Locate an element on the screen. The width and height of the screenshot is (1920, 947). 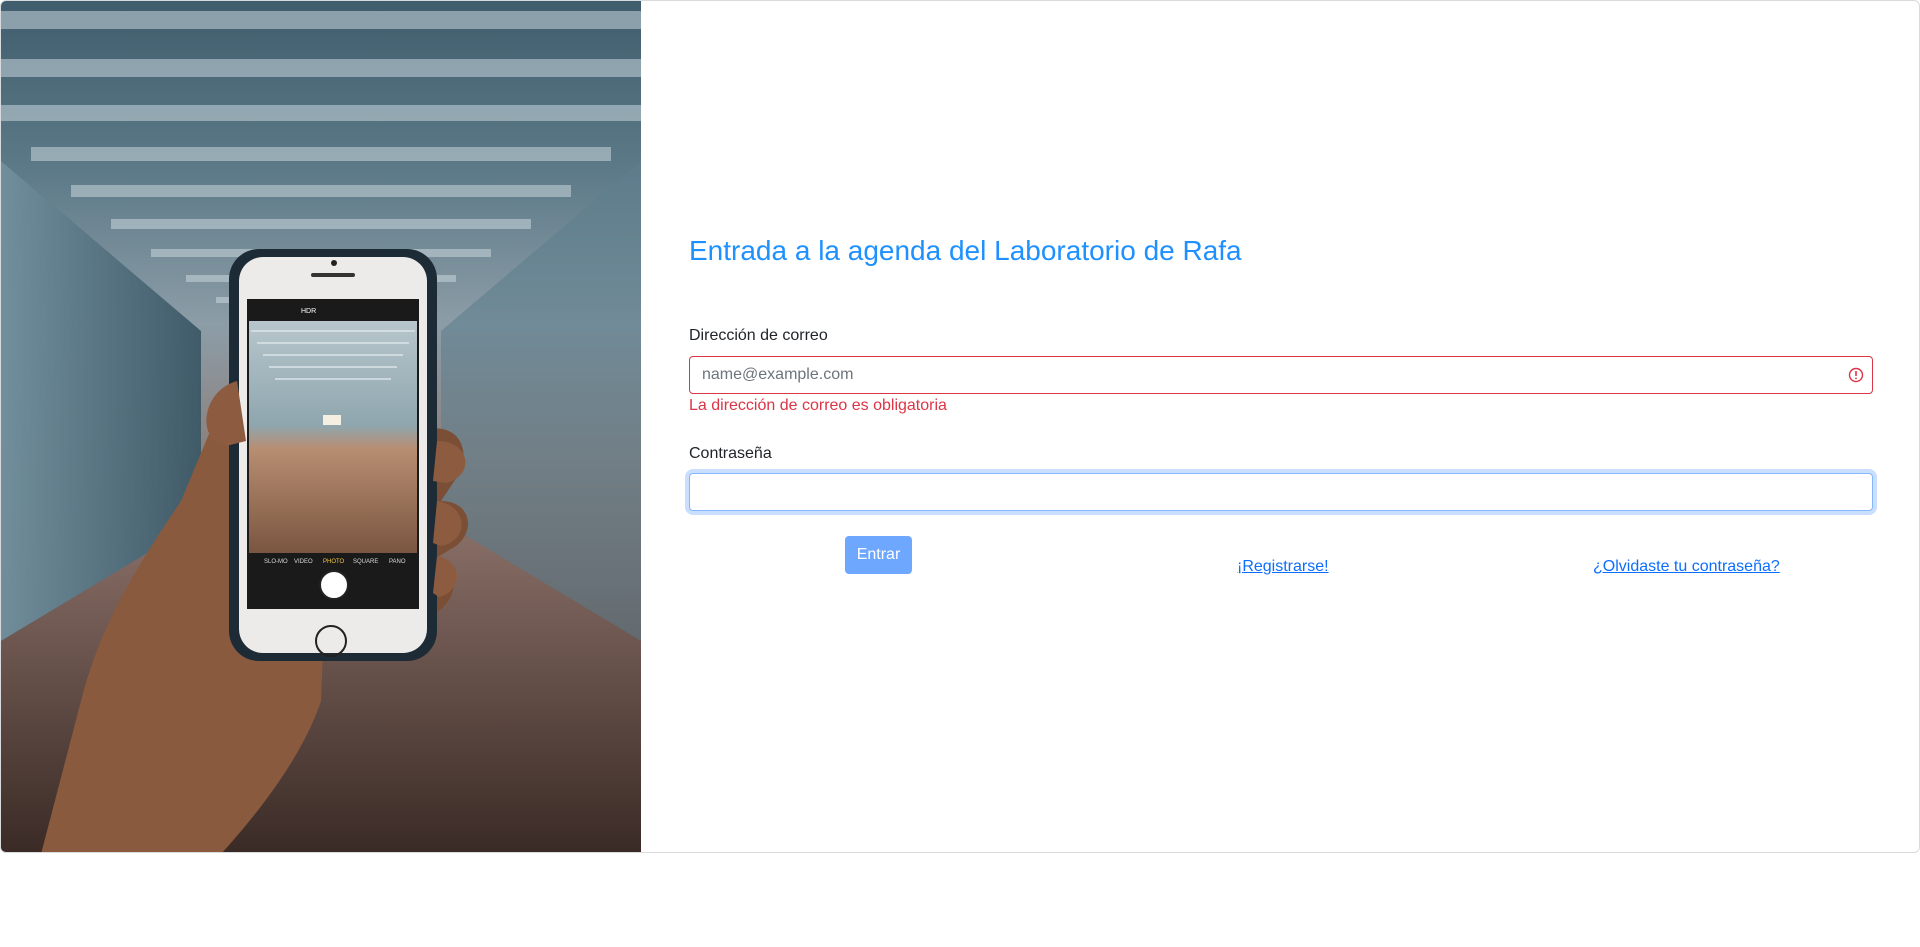
register-link: ¡Registrarse! is located at coordinates (1283, 567).